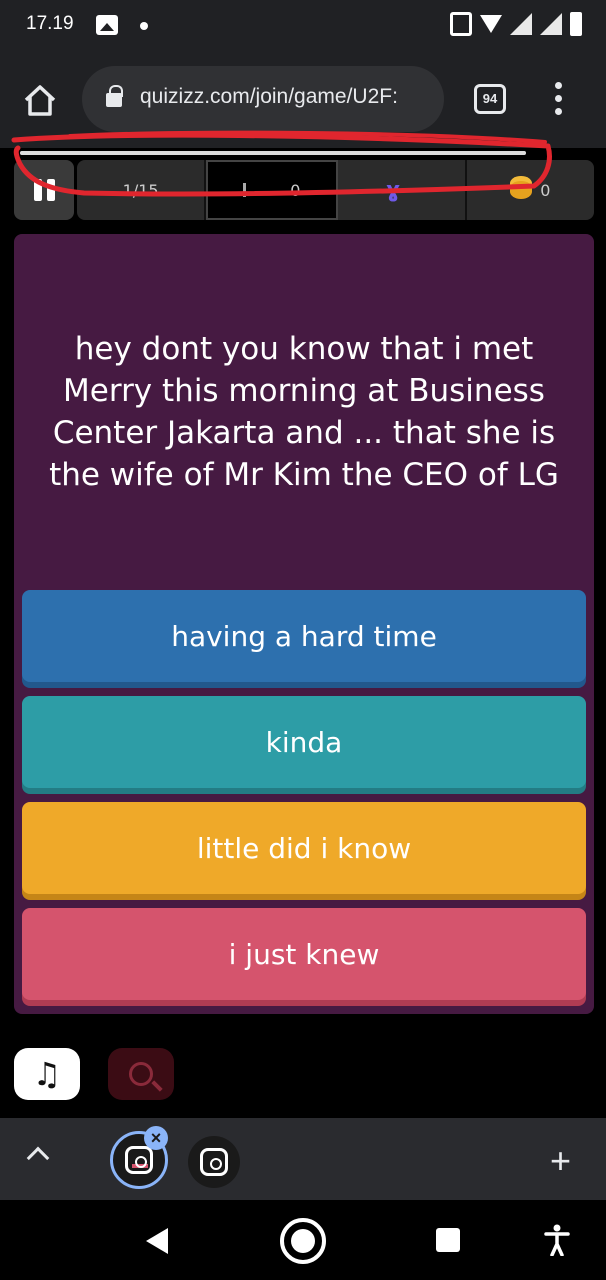  What do you see at coordinates (402, 190) in the screenshot?
I see `streak: ɣ –` at bounding box center [402, 190].